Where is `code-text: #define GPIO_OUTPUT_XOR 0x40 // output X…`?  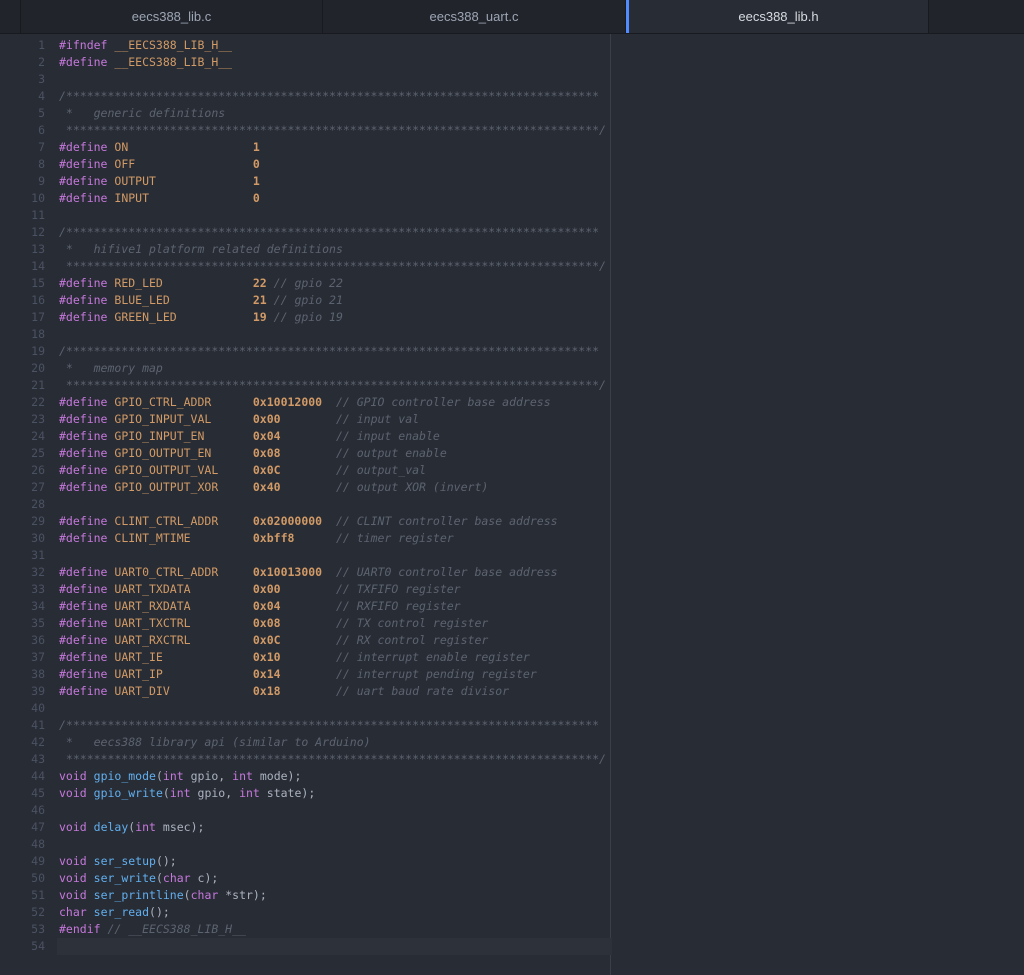
code-text: #define GPIO_OUTPUT_XOR 0x40 // output X… is located at coordinates (266, 487).